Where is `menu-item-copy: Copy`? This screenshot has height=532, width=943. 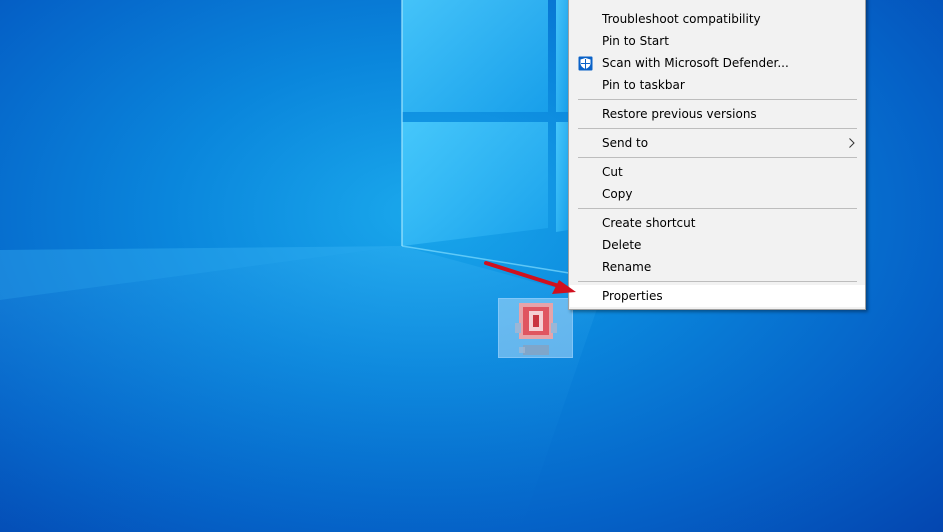 menu-item-copy: Copy is located at coordinates (717, 194).